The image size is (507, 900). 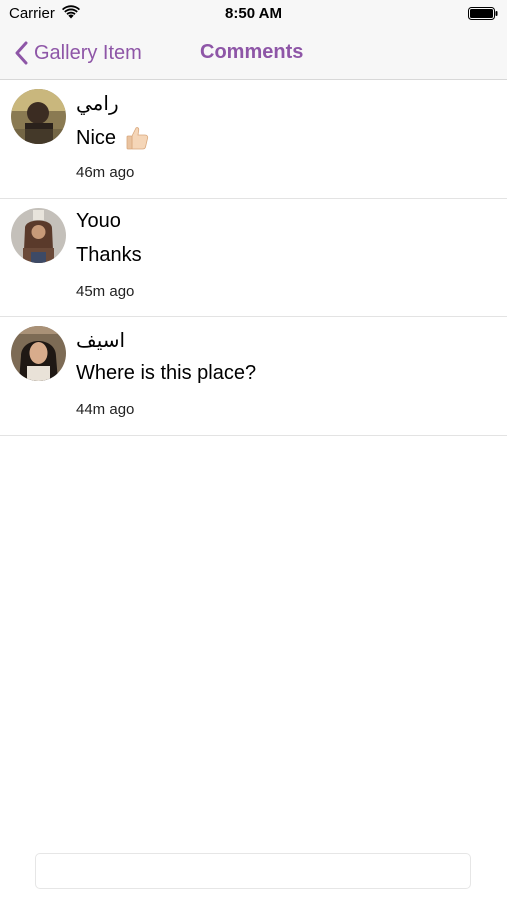 What do you see at coordinates (137, 138) in the screenshot?
I see `thumbs-up-icon` at bounding box center [137, 138].